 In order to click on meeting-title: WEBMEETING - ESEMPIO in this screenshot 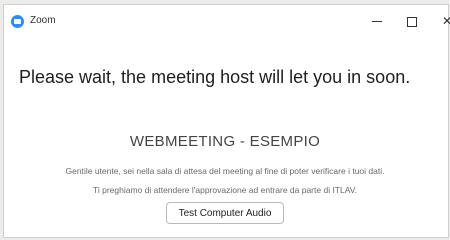, I will do `click(225, 141)`.